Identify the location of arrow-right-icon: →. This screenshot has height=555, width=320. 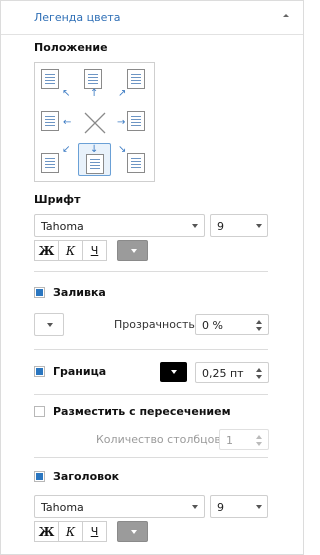
(121, 122).